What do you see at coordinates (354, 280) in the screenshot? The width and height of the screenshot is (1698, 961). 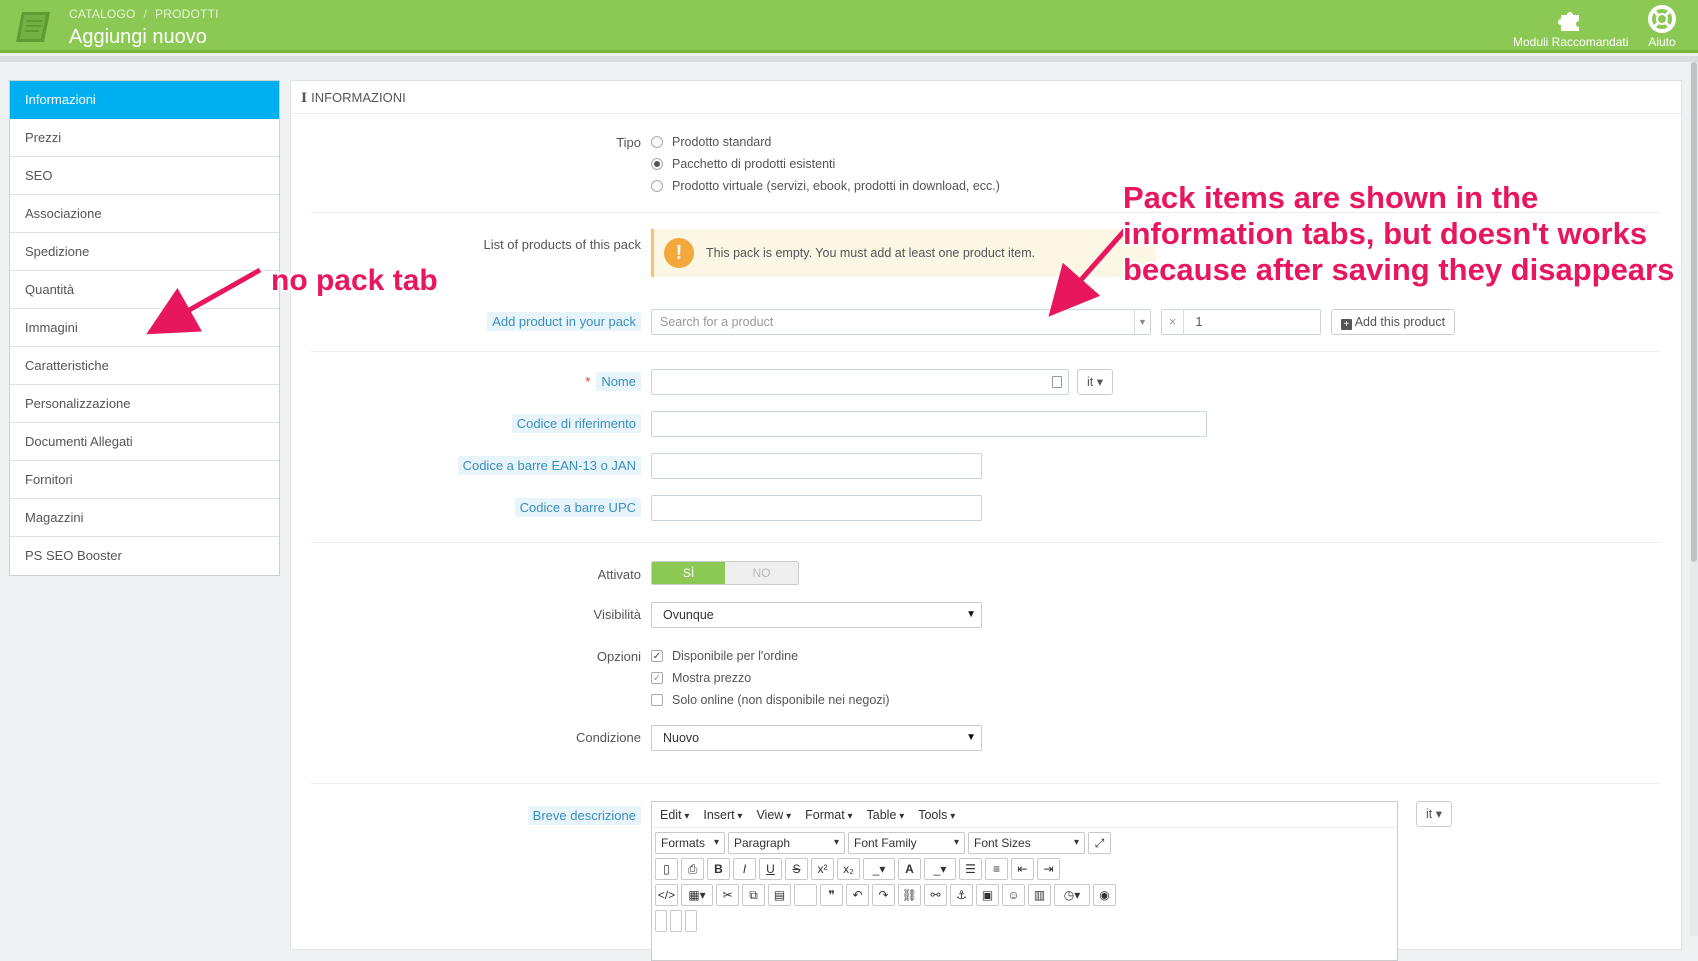 I see `annotation-no-pack-tab: no pack tab` at bounding box center [354, 280].